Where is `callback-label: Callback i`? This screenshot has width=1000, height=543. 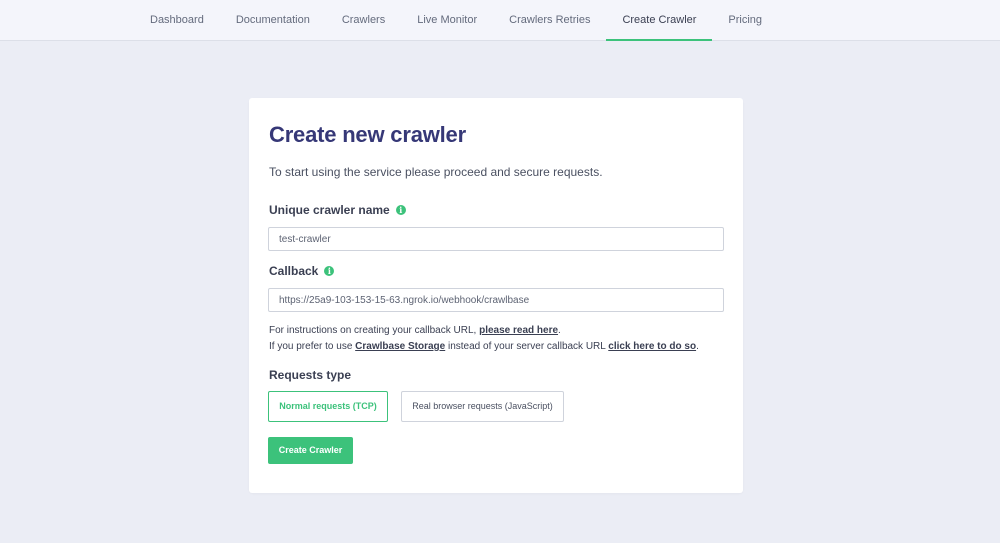
callback-label: Callback i is located at coordinates (302, 271).